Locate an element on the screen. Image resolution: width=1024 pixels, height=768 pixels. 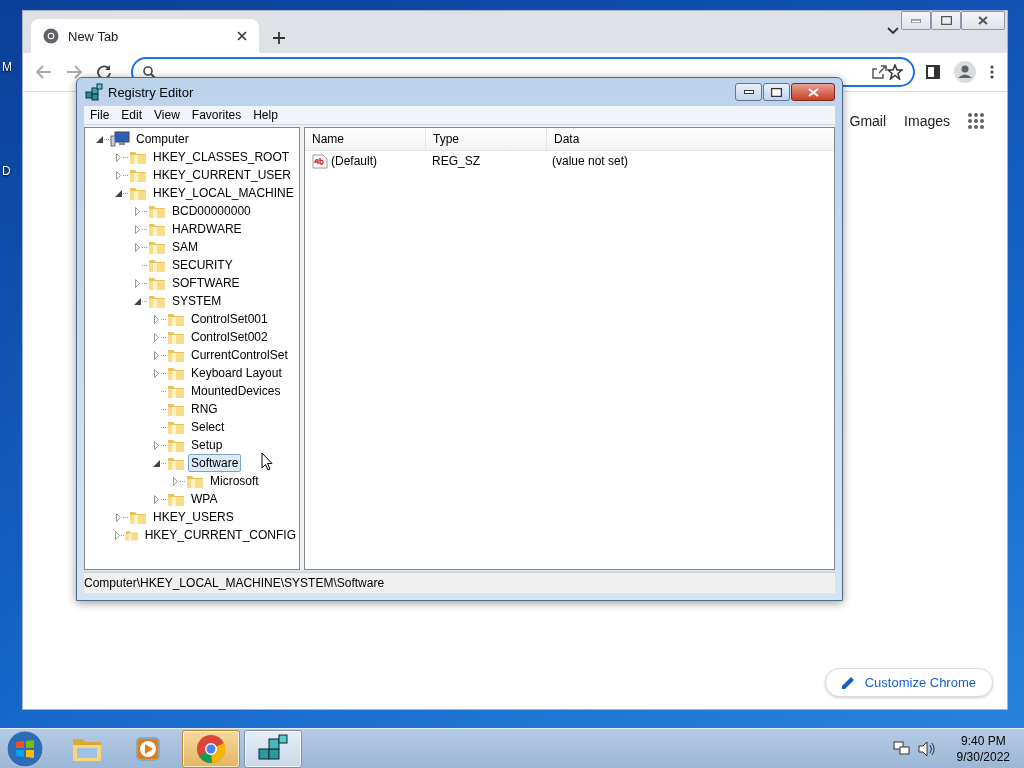
chrome-icon is located at coordinates (211, 749).